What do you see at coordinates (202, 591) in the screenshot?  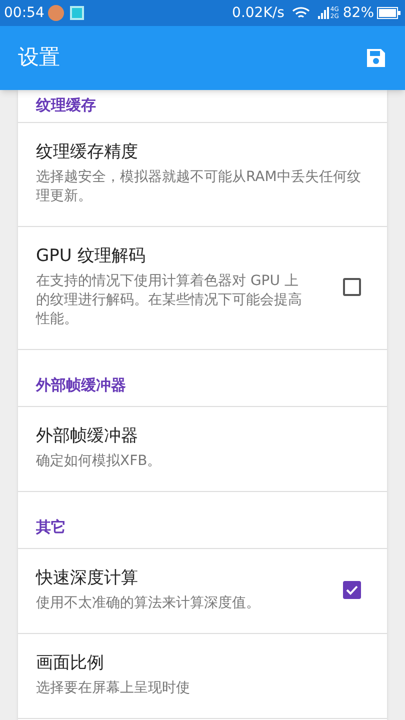 I see `settings-row: 快速深度计算 使用不太准确的算法来计算深度值。` at bounding box center [202, 591].